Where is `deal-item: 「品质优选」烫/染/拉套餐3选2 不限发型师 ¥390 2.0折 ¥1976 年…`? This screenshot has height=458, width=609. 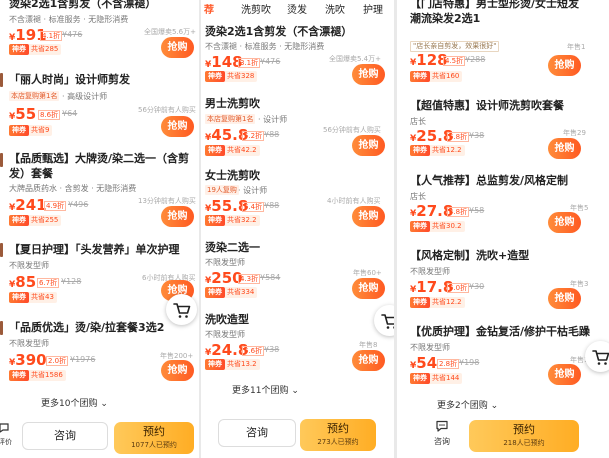 deal-item: 「品质优选」烫/染/拉套餐3选2 不限发型师 ¥390 2.0折 ¥1976 年… is located at coordinates (99, 352).